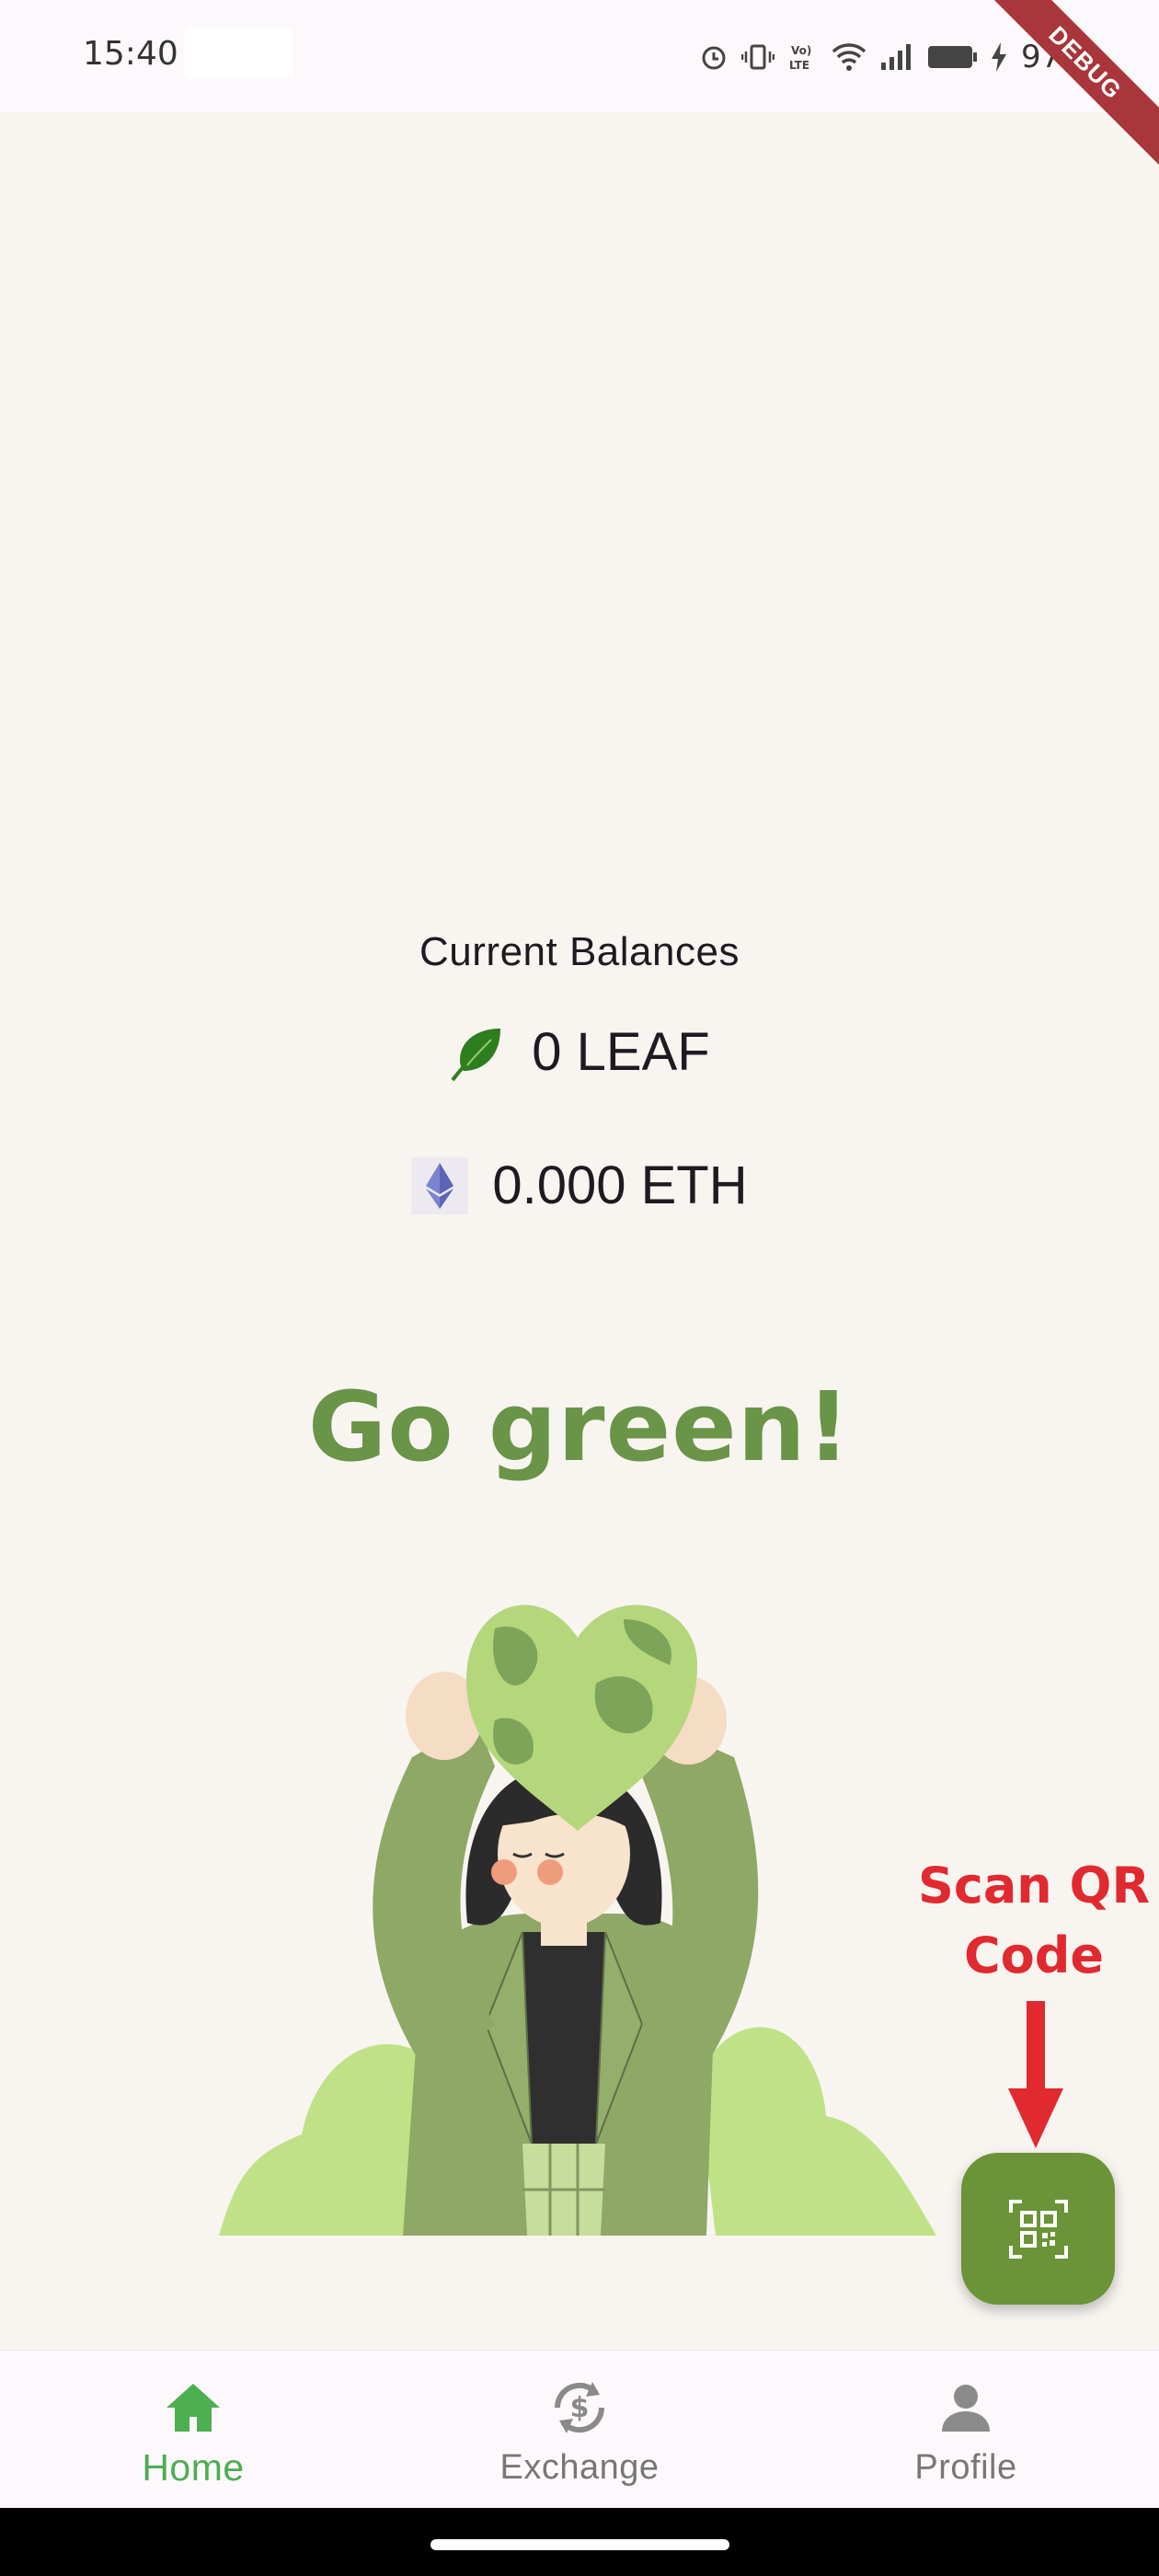  What do you see at coordinates (952, 57) in the screenshot?
I see `battery-icon` at bounding box center [952, 57].